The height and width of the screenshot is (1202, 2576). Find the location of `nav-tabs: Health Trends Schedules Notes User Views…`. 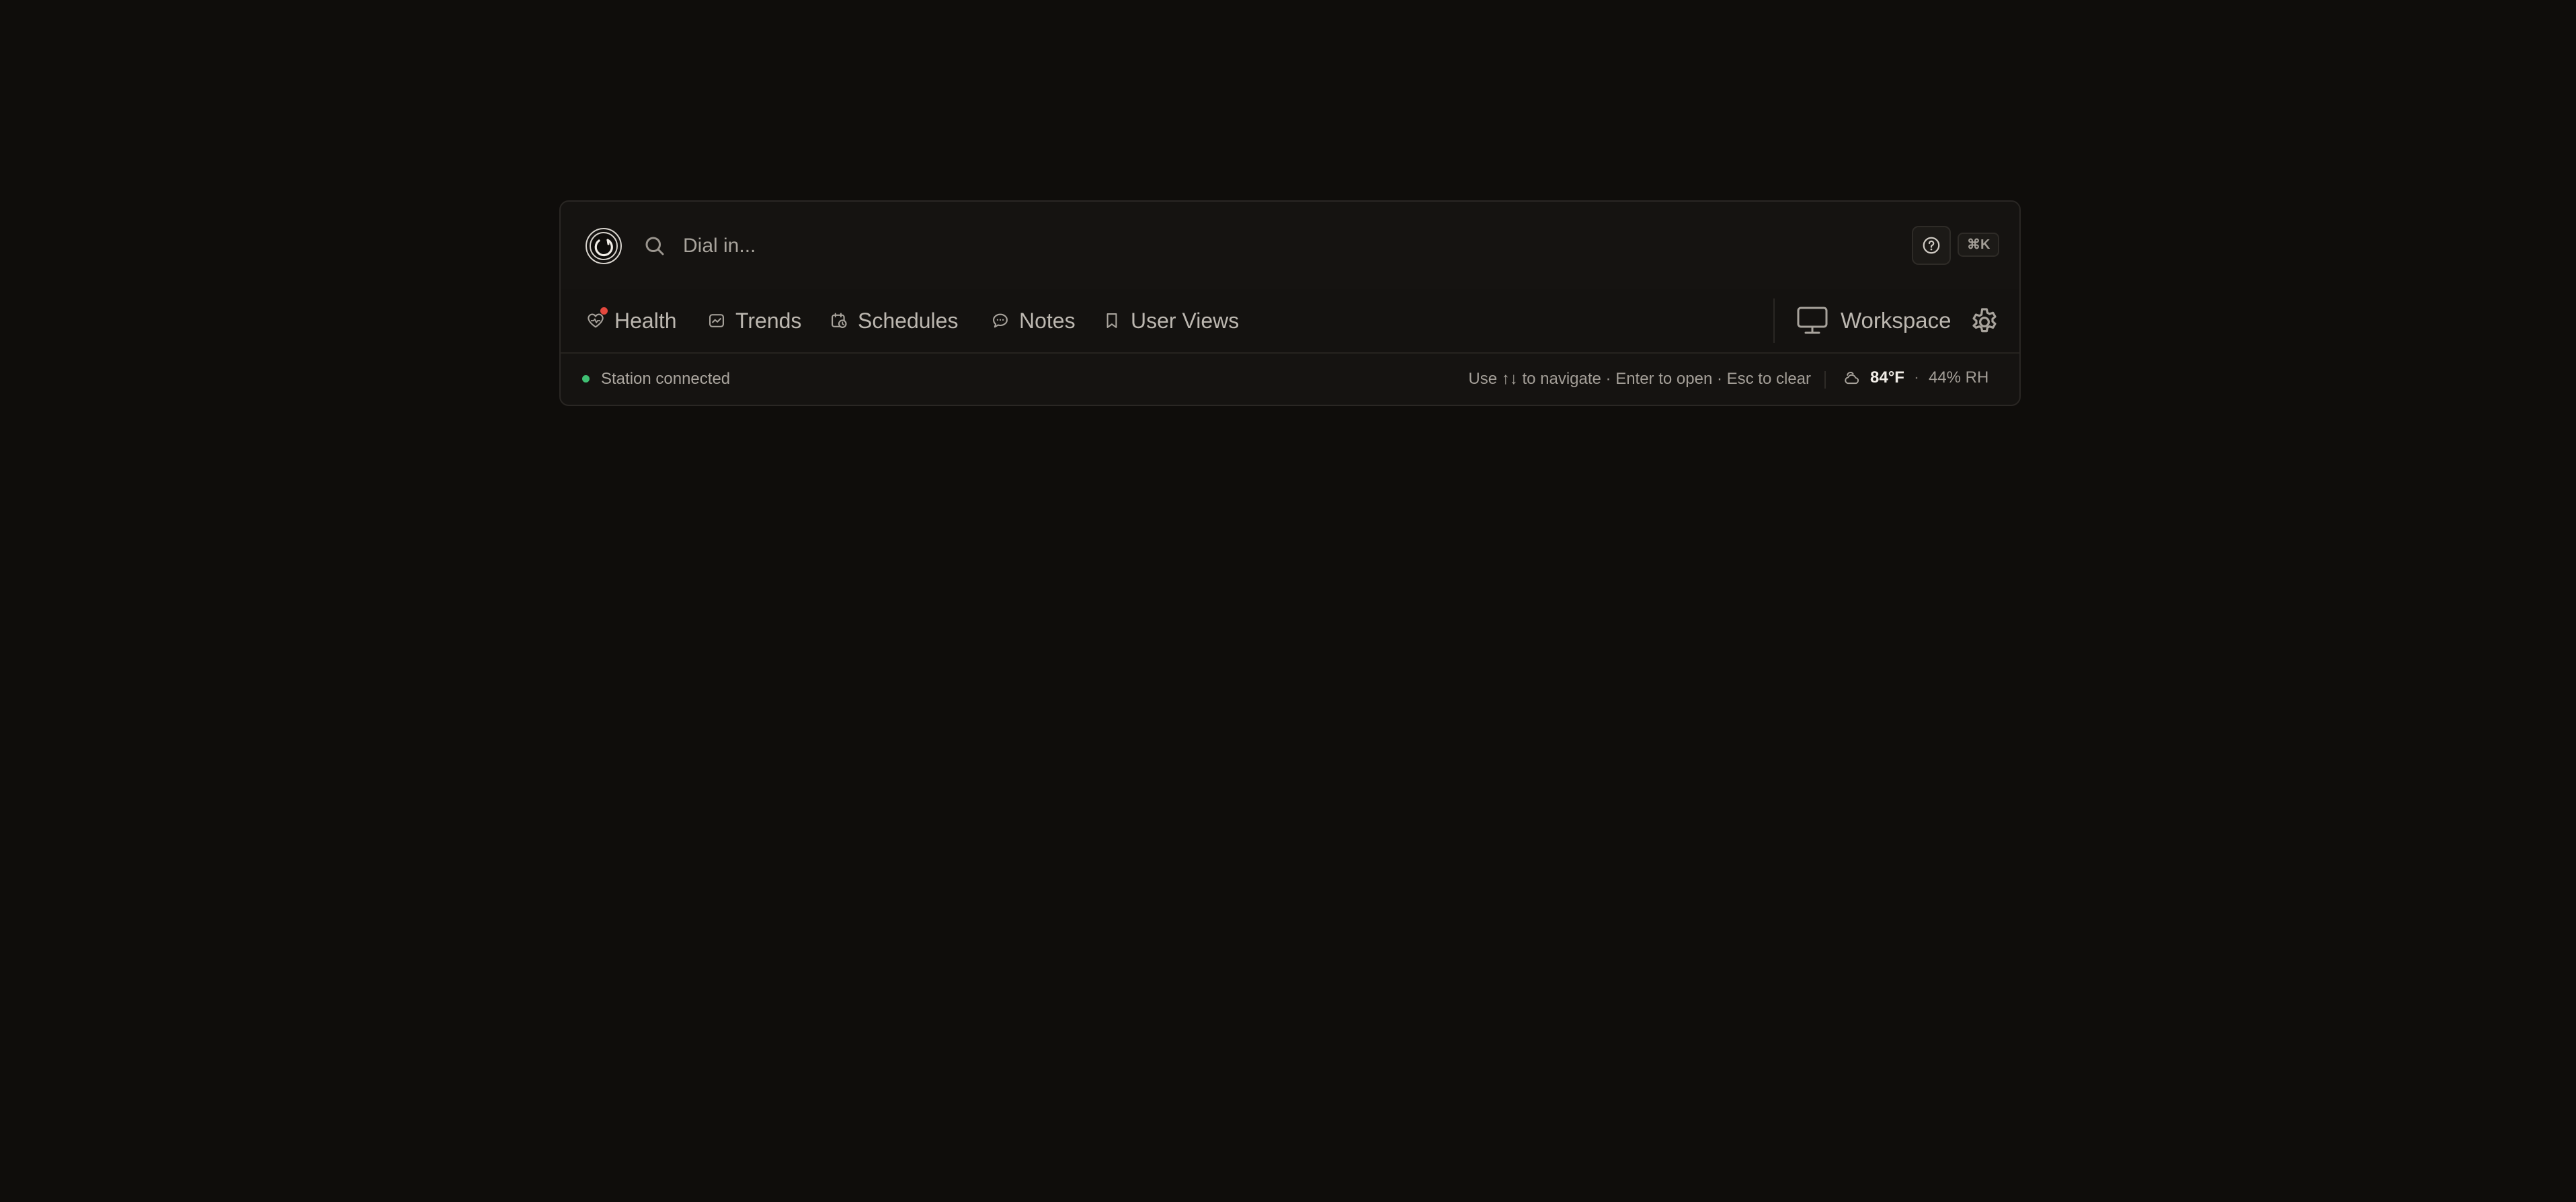

nav-tabs: Health Trends Schedules Notes User Views… is located at coordinates (1290, 321).